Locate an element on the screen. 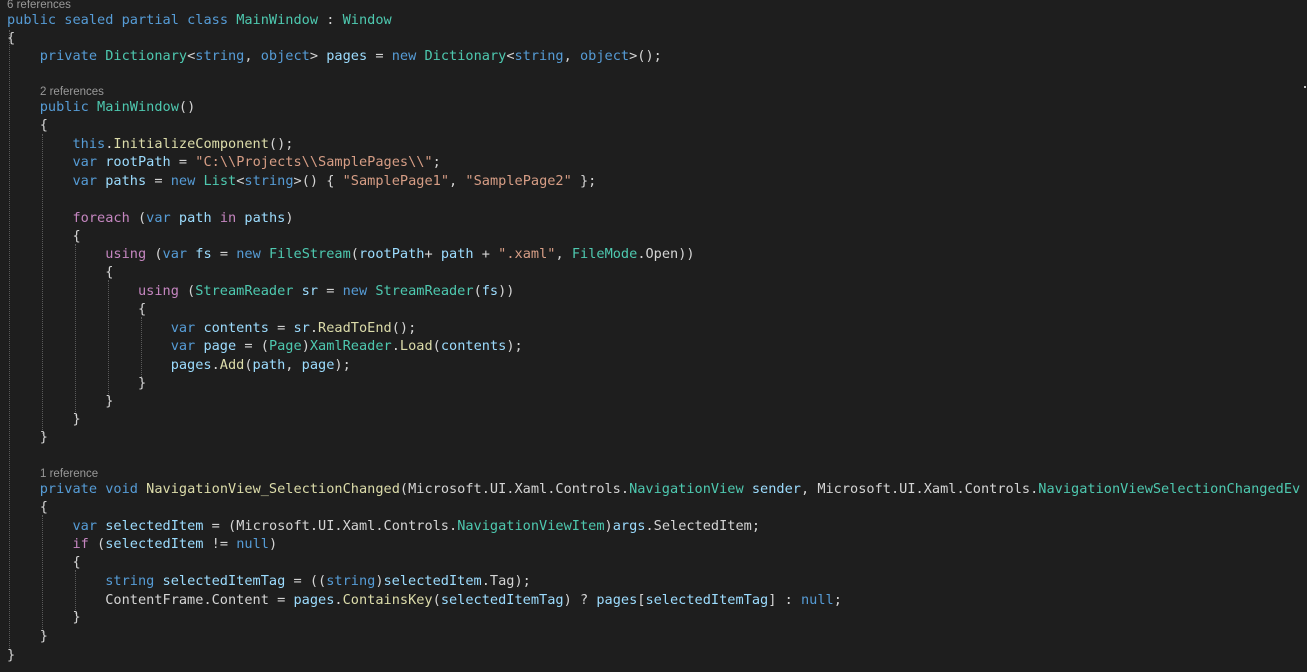  punctuation-token: = ( is located at coordinates (252, 346).